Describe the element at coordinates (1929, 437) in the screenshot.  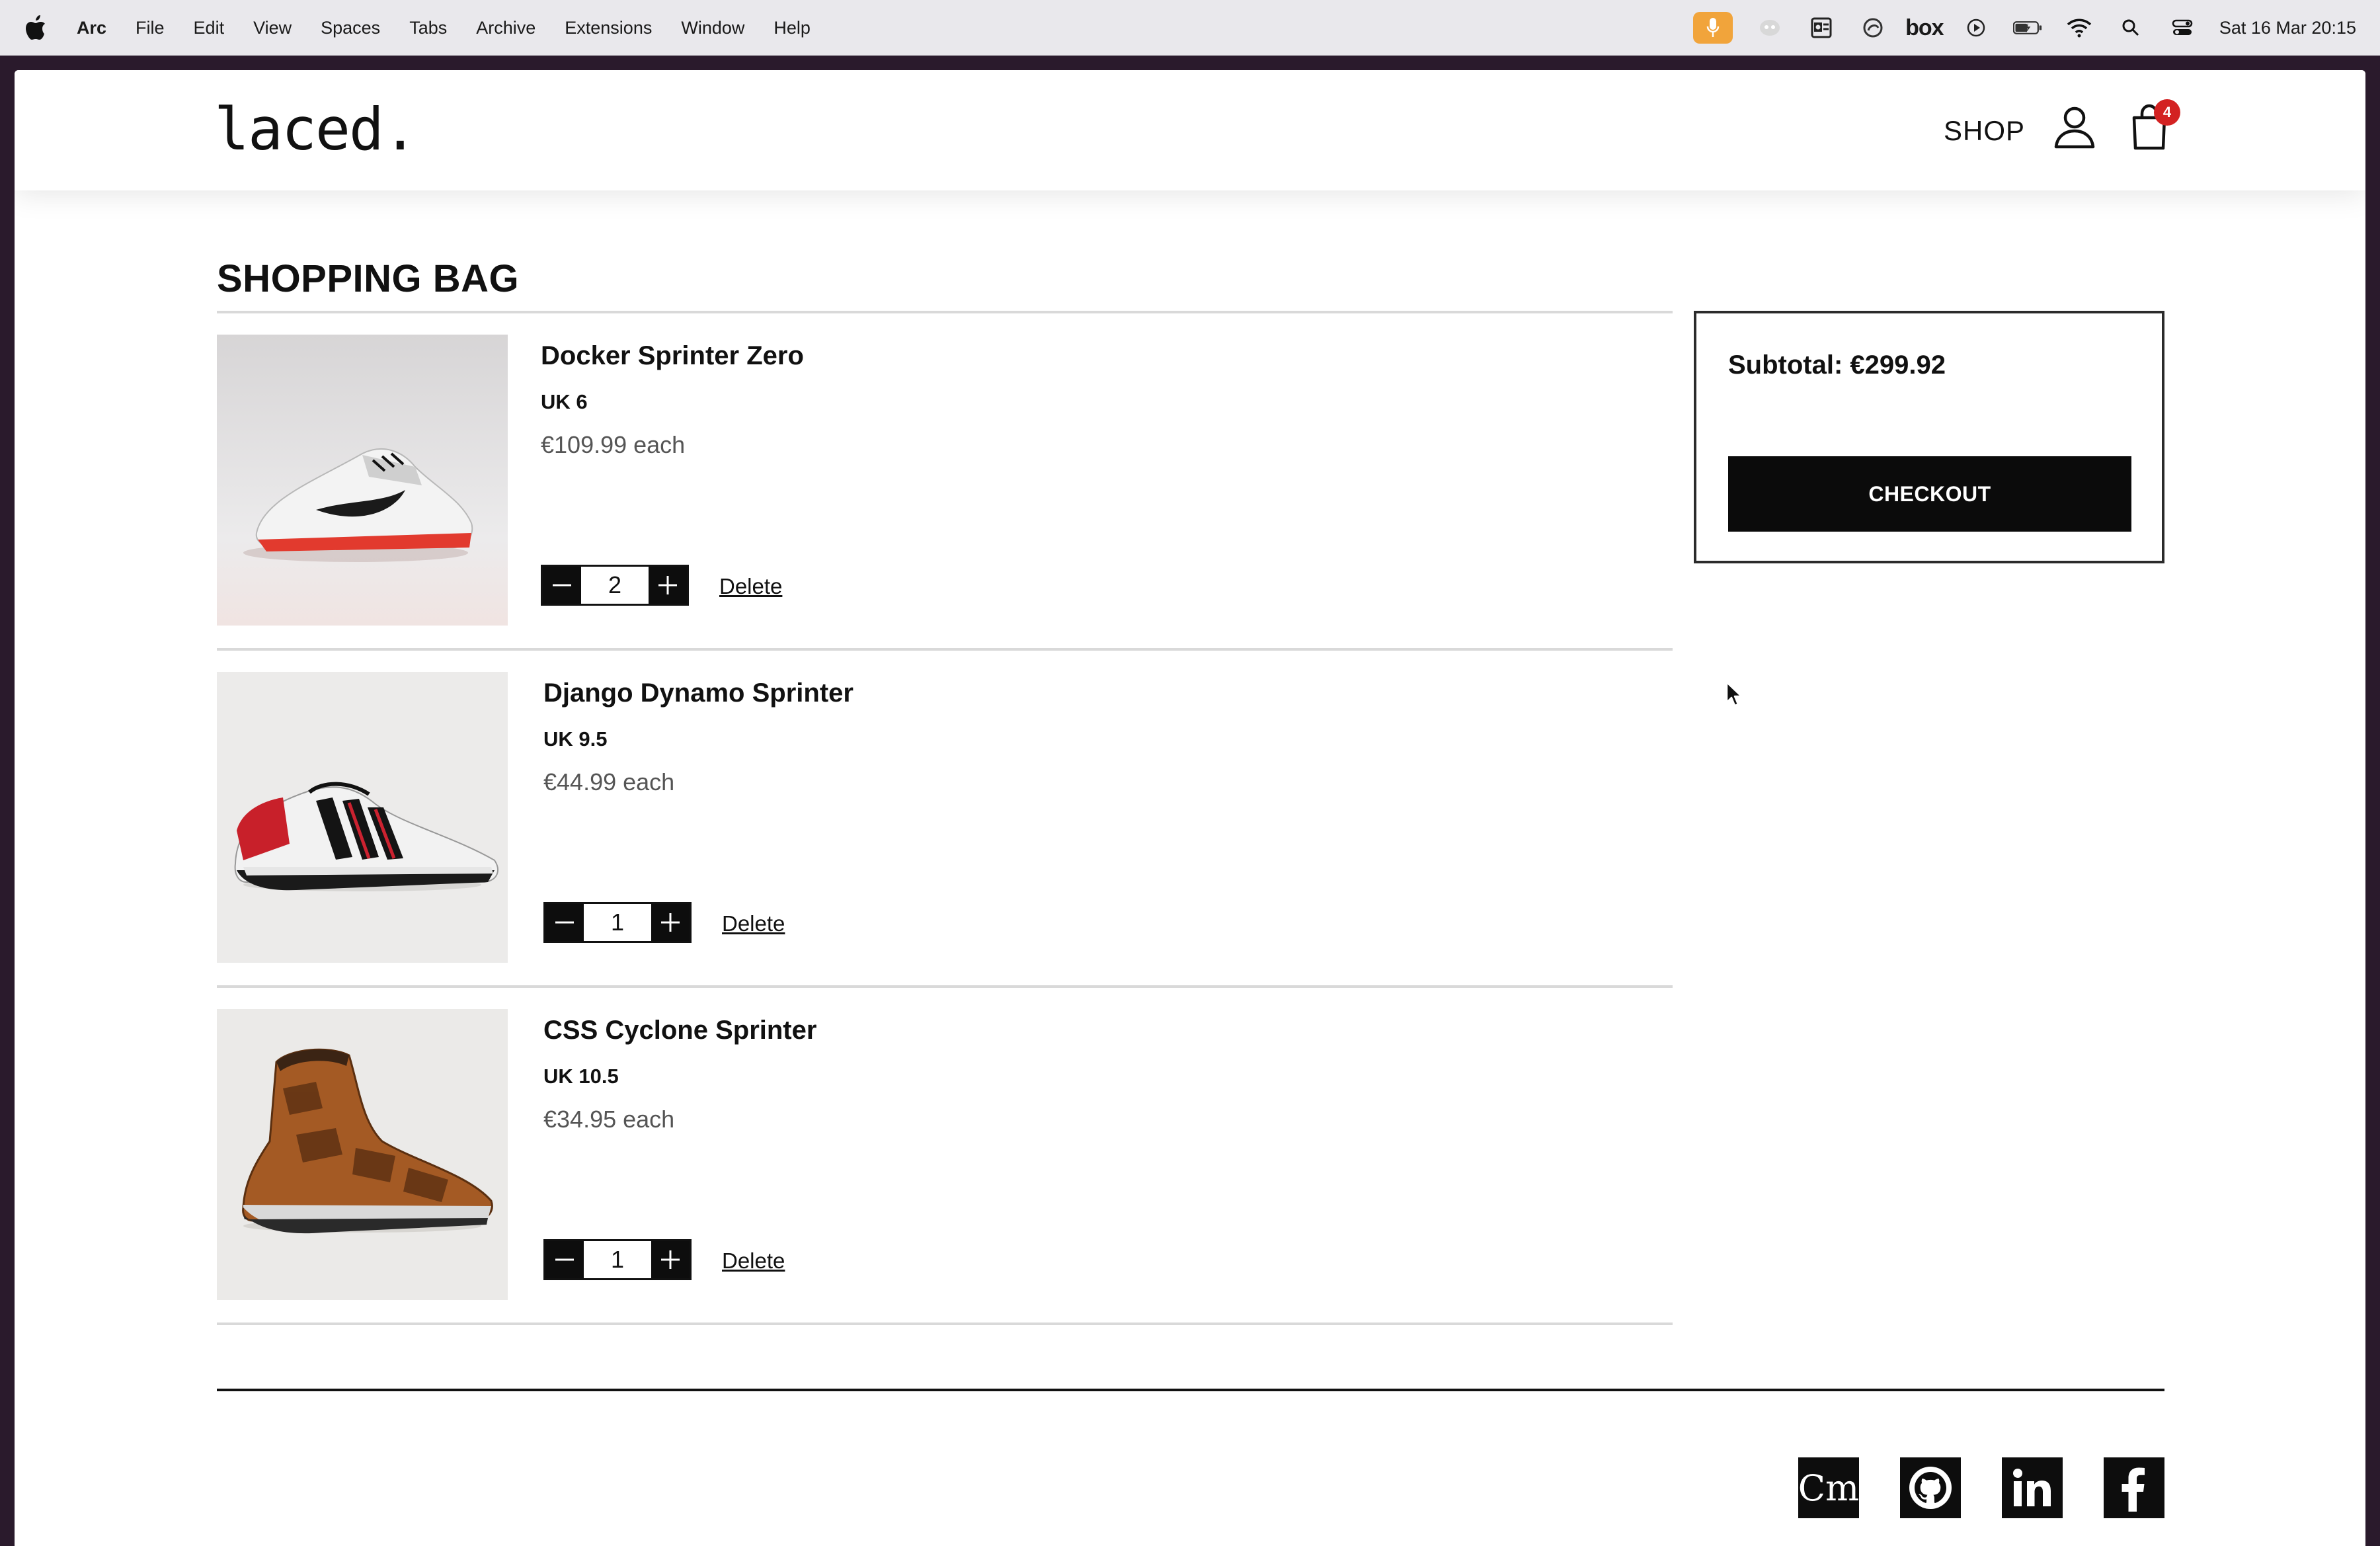
I see `order-summary: Subtotal: €299.92 CHECKOUT` at that location.